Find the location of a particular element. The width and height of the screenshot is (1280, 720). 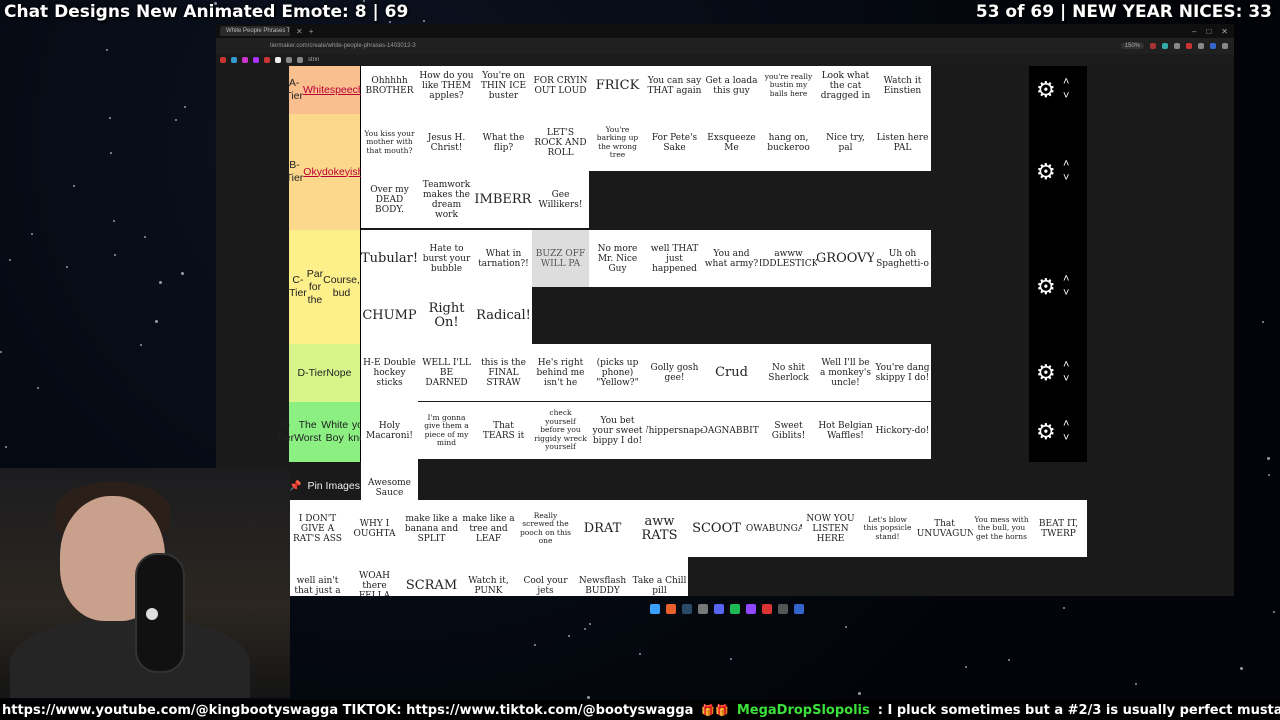

pin-item-card: I DON'T GIVE A RAT'S ASS is located at coordinates (317, 528).